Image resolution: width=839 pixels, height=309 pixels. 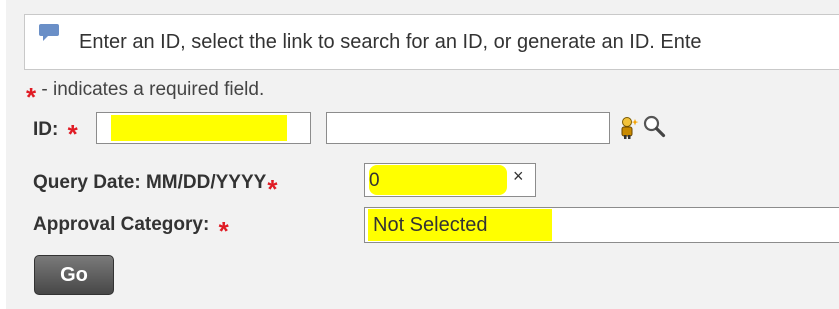 I want to click on id-label-row: ID: *, so click(x=55, y=132).